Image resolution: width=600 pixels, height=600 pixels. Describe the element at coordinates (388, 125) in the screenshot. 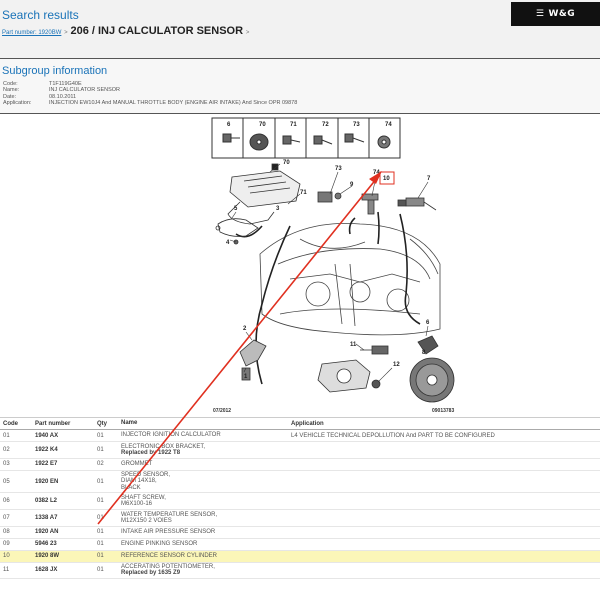

I see `hardware-number-74: 74` at that location.